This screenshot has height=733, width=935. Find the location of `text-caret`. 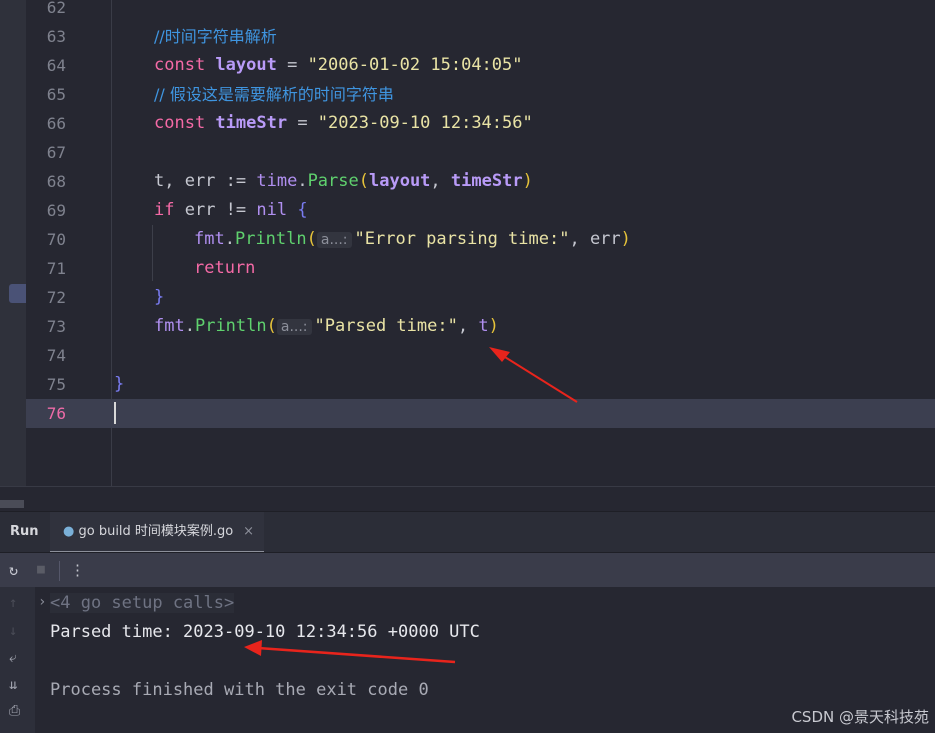

text-caret is located at coordinates (115, 413).